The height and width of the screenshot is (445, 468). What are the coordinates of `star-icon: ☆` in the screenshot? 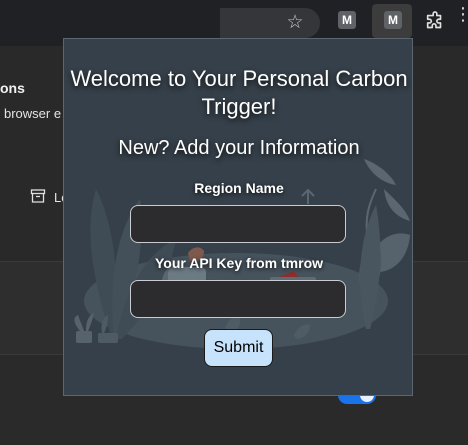 It's located at (295, 23).